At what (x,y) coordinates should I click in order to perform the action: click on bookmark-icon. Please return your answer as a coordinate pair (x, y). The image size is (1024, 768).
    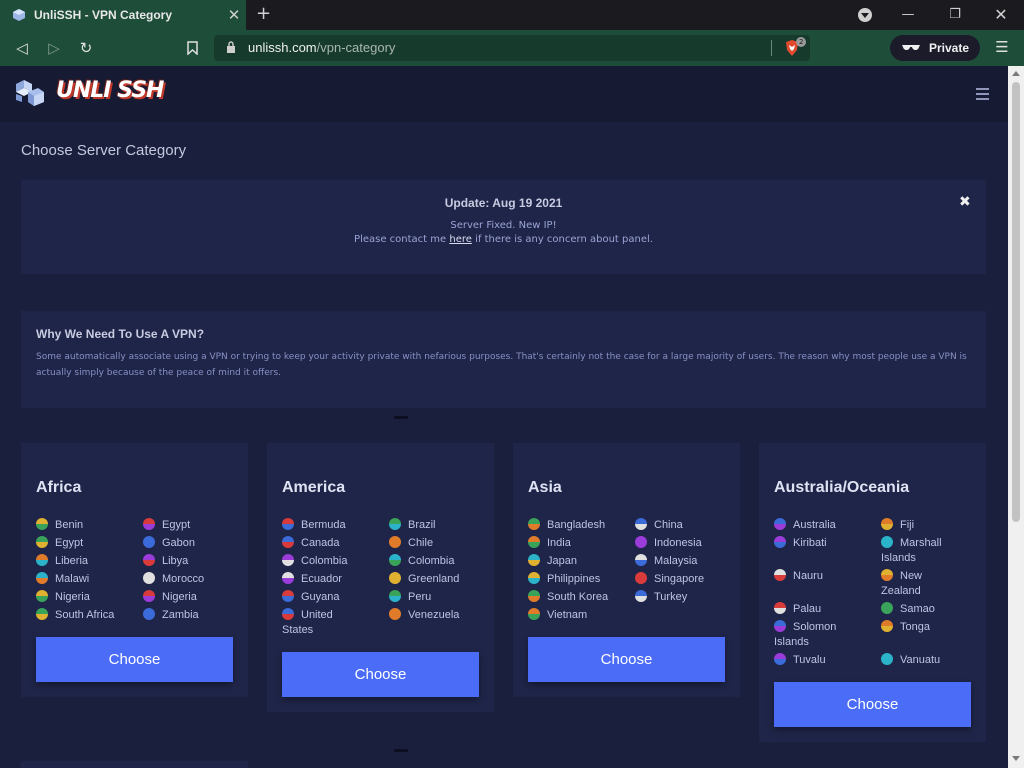
    Looking at the image, I should click on (192, 48).